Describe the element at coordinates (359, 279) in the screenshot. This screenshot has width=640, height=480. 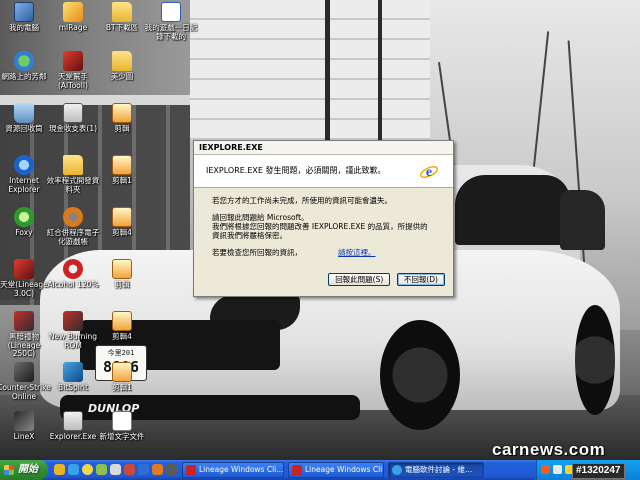
I see `send-report-button: 回報此問題(S)` at that location.